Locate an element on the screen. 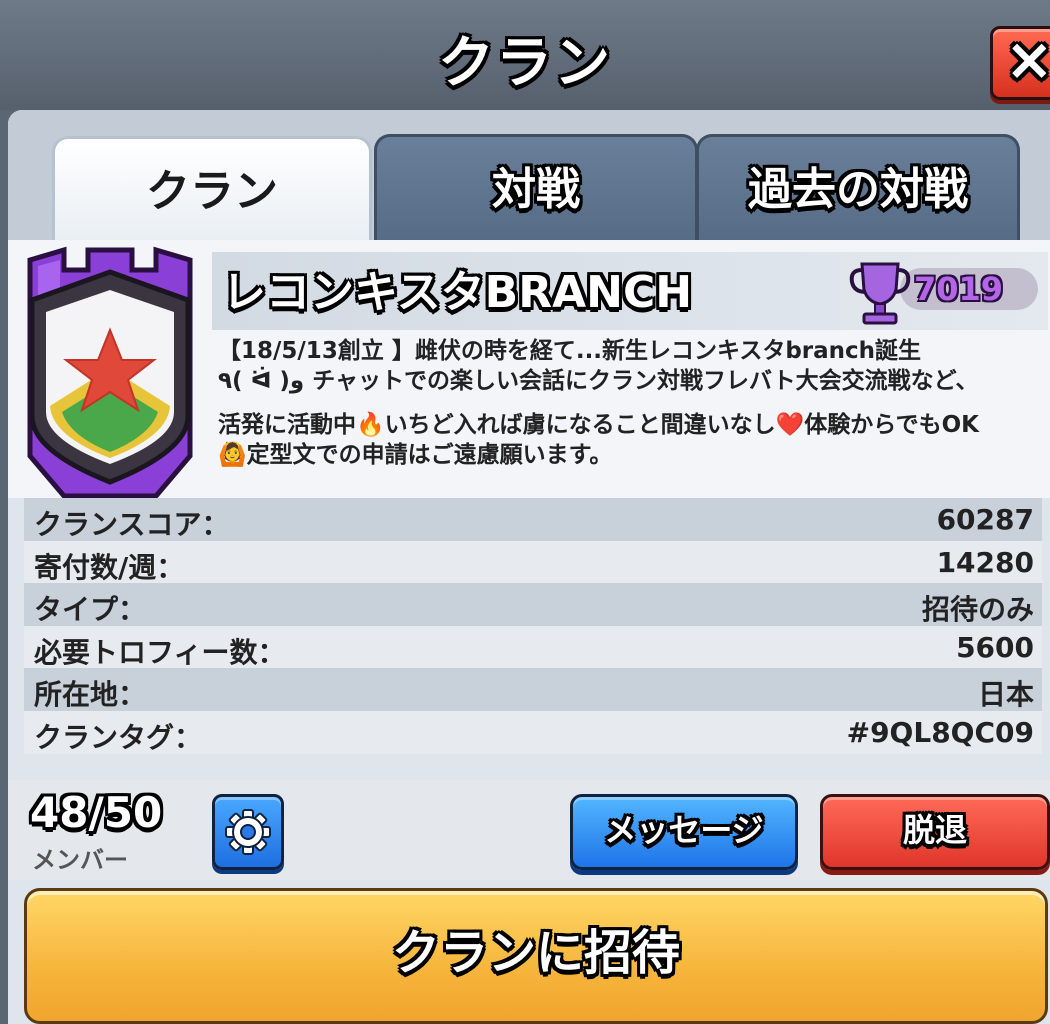 This screenshot has width=1050, height=1024. description-line: ٩( ᐛ )و チャットでの楽しい会話にクラン対戦フレバト大会交流戦など、 is located at coordinates (598, 381).